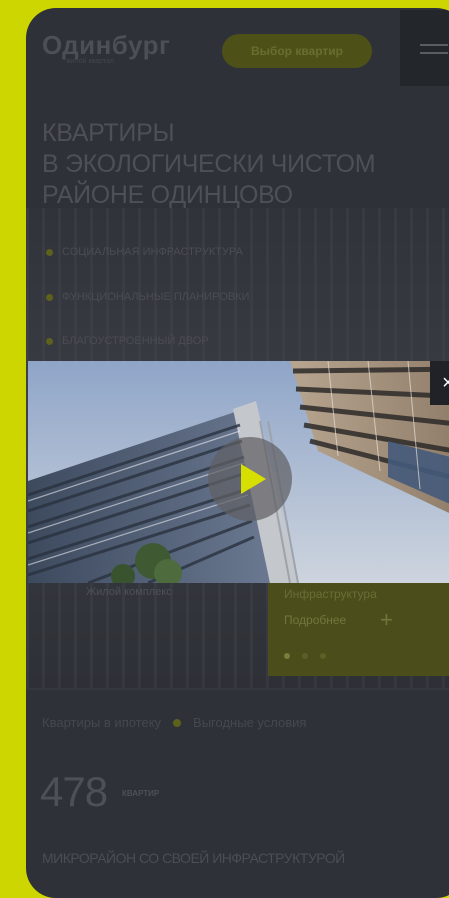 Image resolution: width=449 pixels, height=898 pixels. I want to click on info-card: Инфраструктура Подробнее +, so click(358, 629).